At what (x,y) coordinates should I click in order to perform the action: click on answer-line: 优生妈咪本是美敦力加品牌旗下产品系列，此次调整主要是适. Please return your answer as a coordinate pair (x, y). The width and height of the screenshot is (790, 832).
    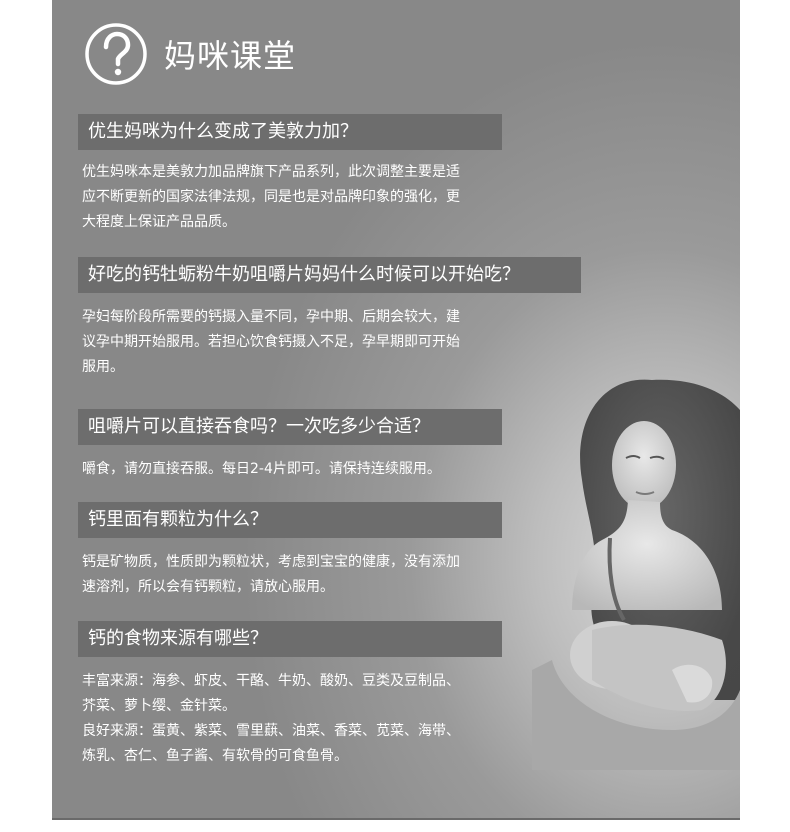
    Looking at the image, I should click on (271, 172).